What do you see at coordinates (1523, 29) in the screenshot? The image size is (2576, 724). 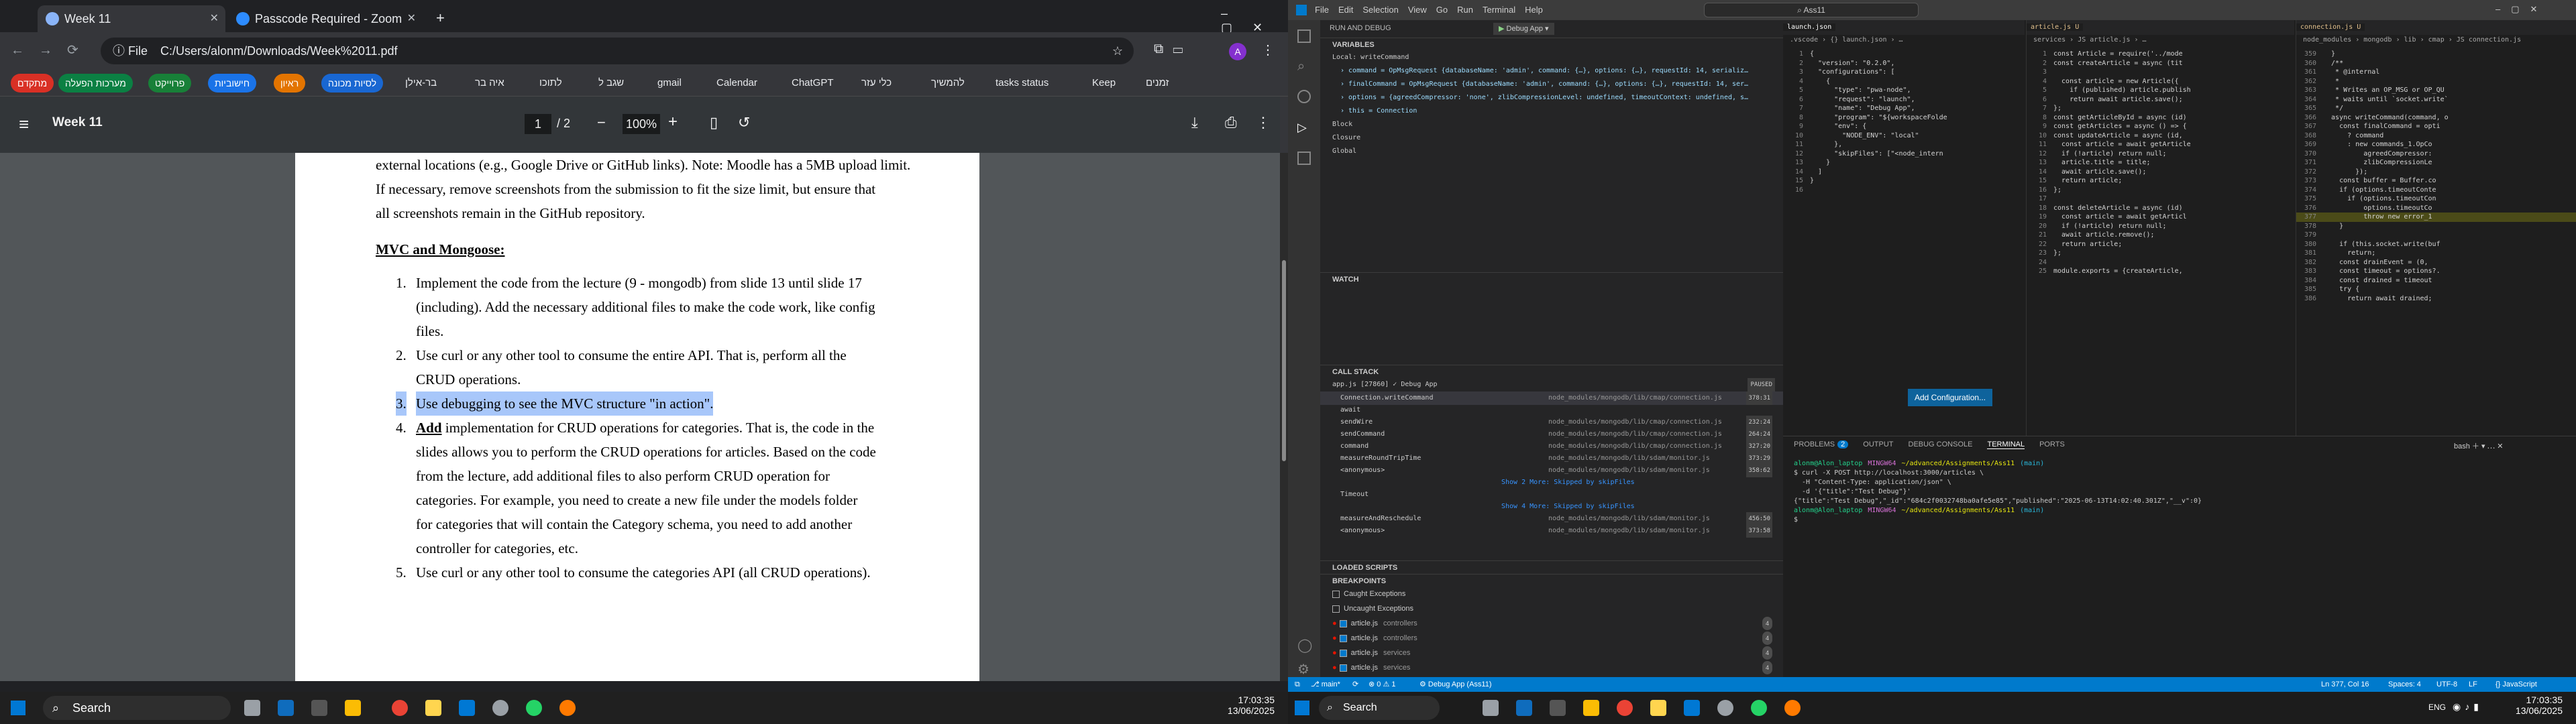 I see `debug-config-select: ▶ Debug App ▾` at bounding box center [1523, 29].